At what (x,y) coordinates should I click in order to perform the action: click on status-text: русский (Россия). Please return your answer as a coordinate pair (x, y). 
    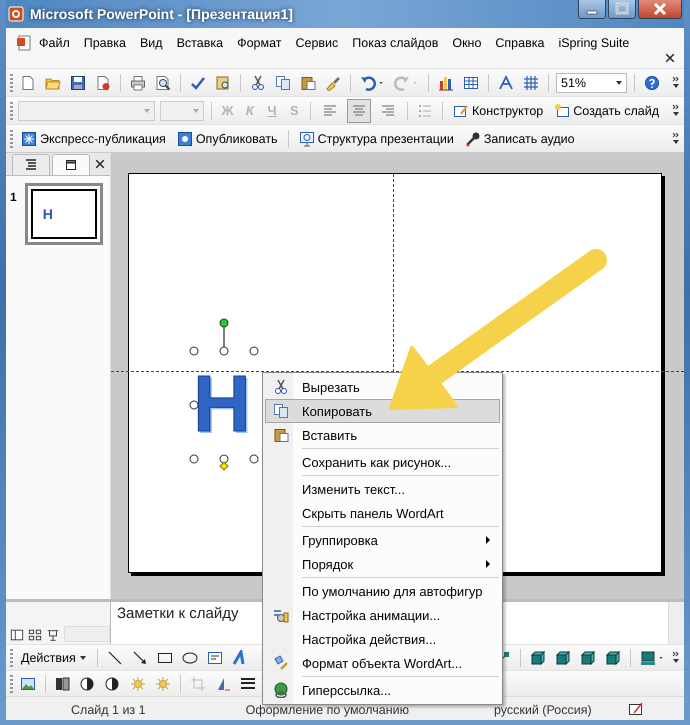
    Looking at the image, I should click on (543, 710).